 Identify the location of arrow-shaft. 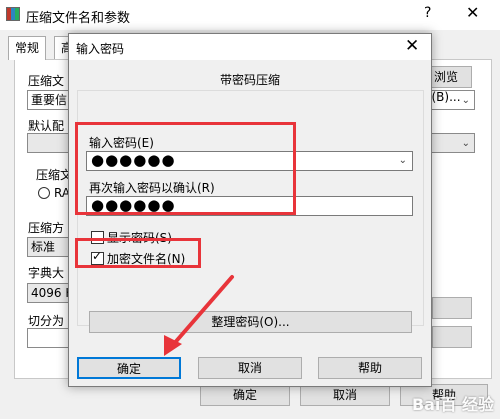
(202, 311).